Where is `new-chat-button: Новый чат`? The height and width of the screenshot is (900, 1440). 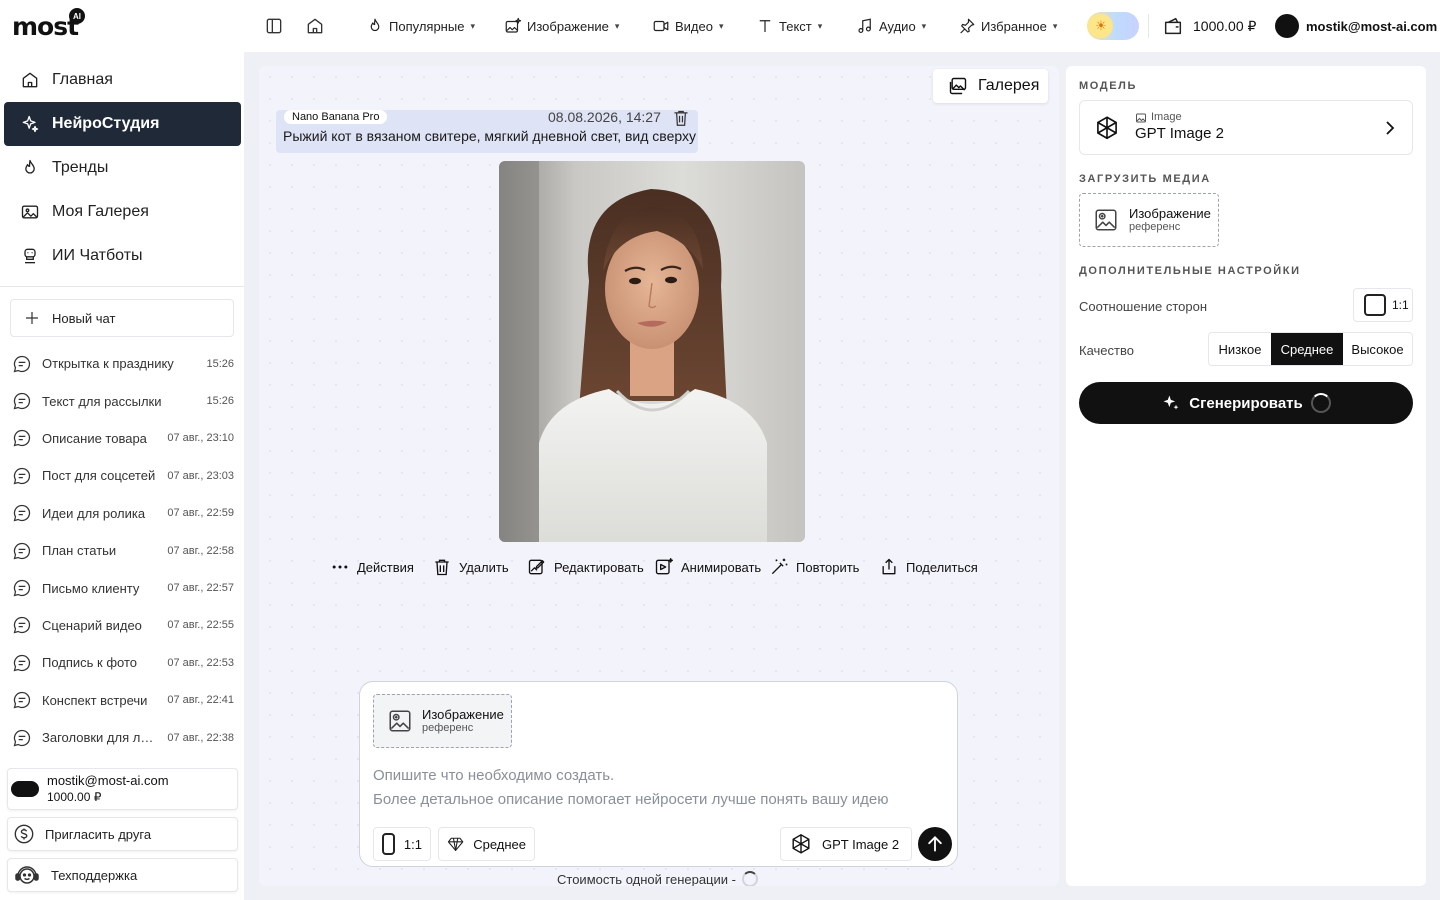 new-chat-button: Новый чат is located at coordinates (122, 318).